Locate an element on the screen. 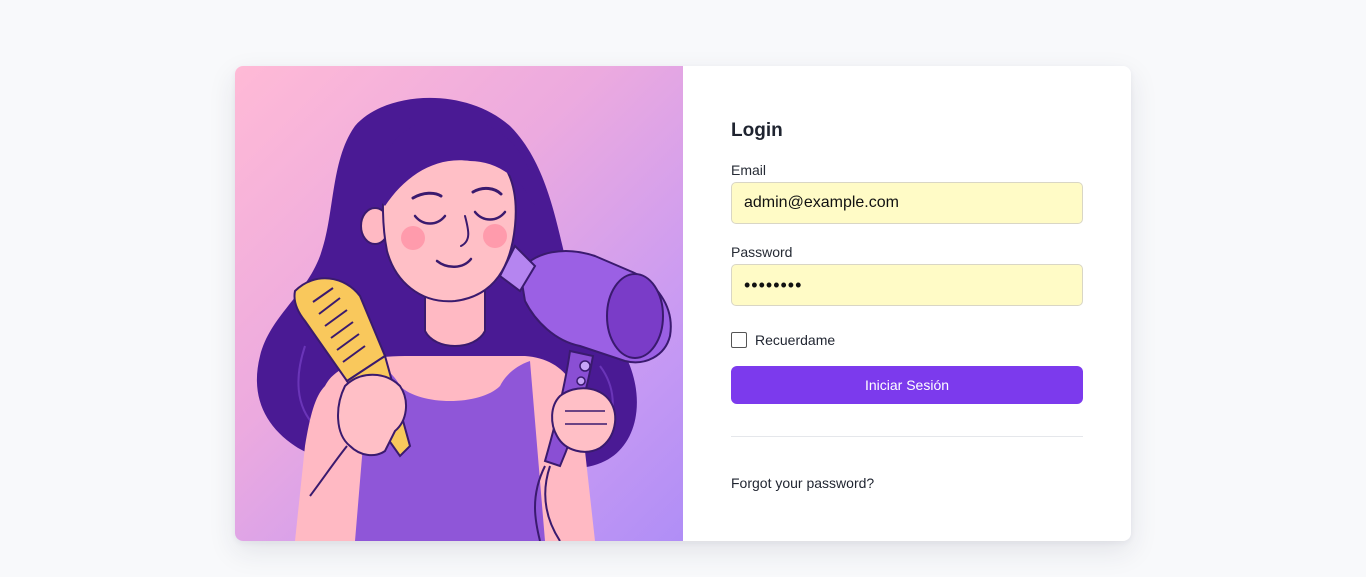 This screenshot has height=577, width=1366. password-input: •••••••• is located at coordinates (907, 285).